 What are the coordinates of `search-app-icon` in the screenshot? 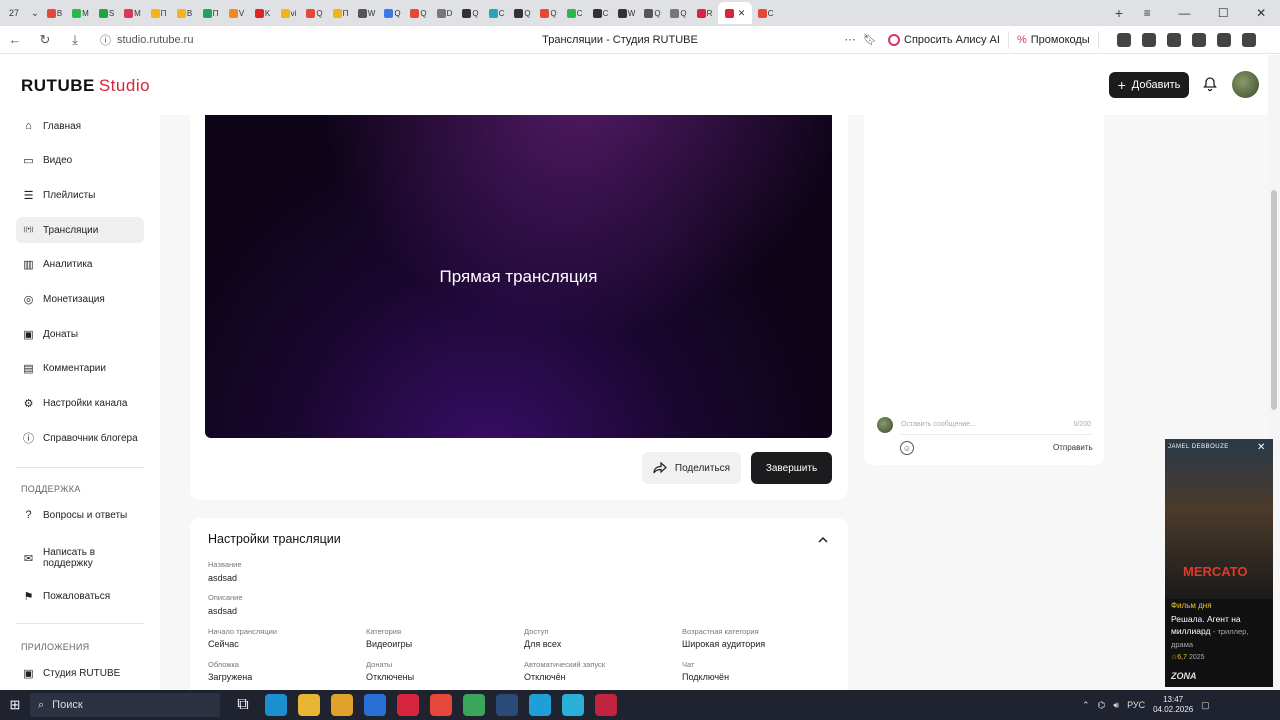 It's located at (573, 705).